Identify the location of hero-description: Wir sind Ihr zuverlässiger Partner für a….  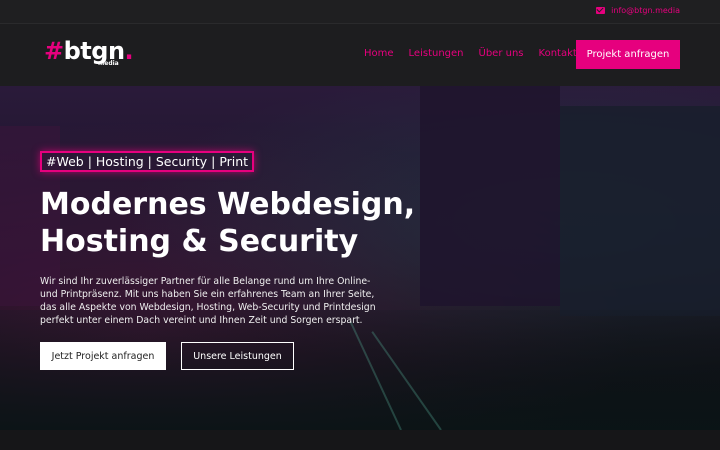
(208, 301).